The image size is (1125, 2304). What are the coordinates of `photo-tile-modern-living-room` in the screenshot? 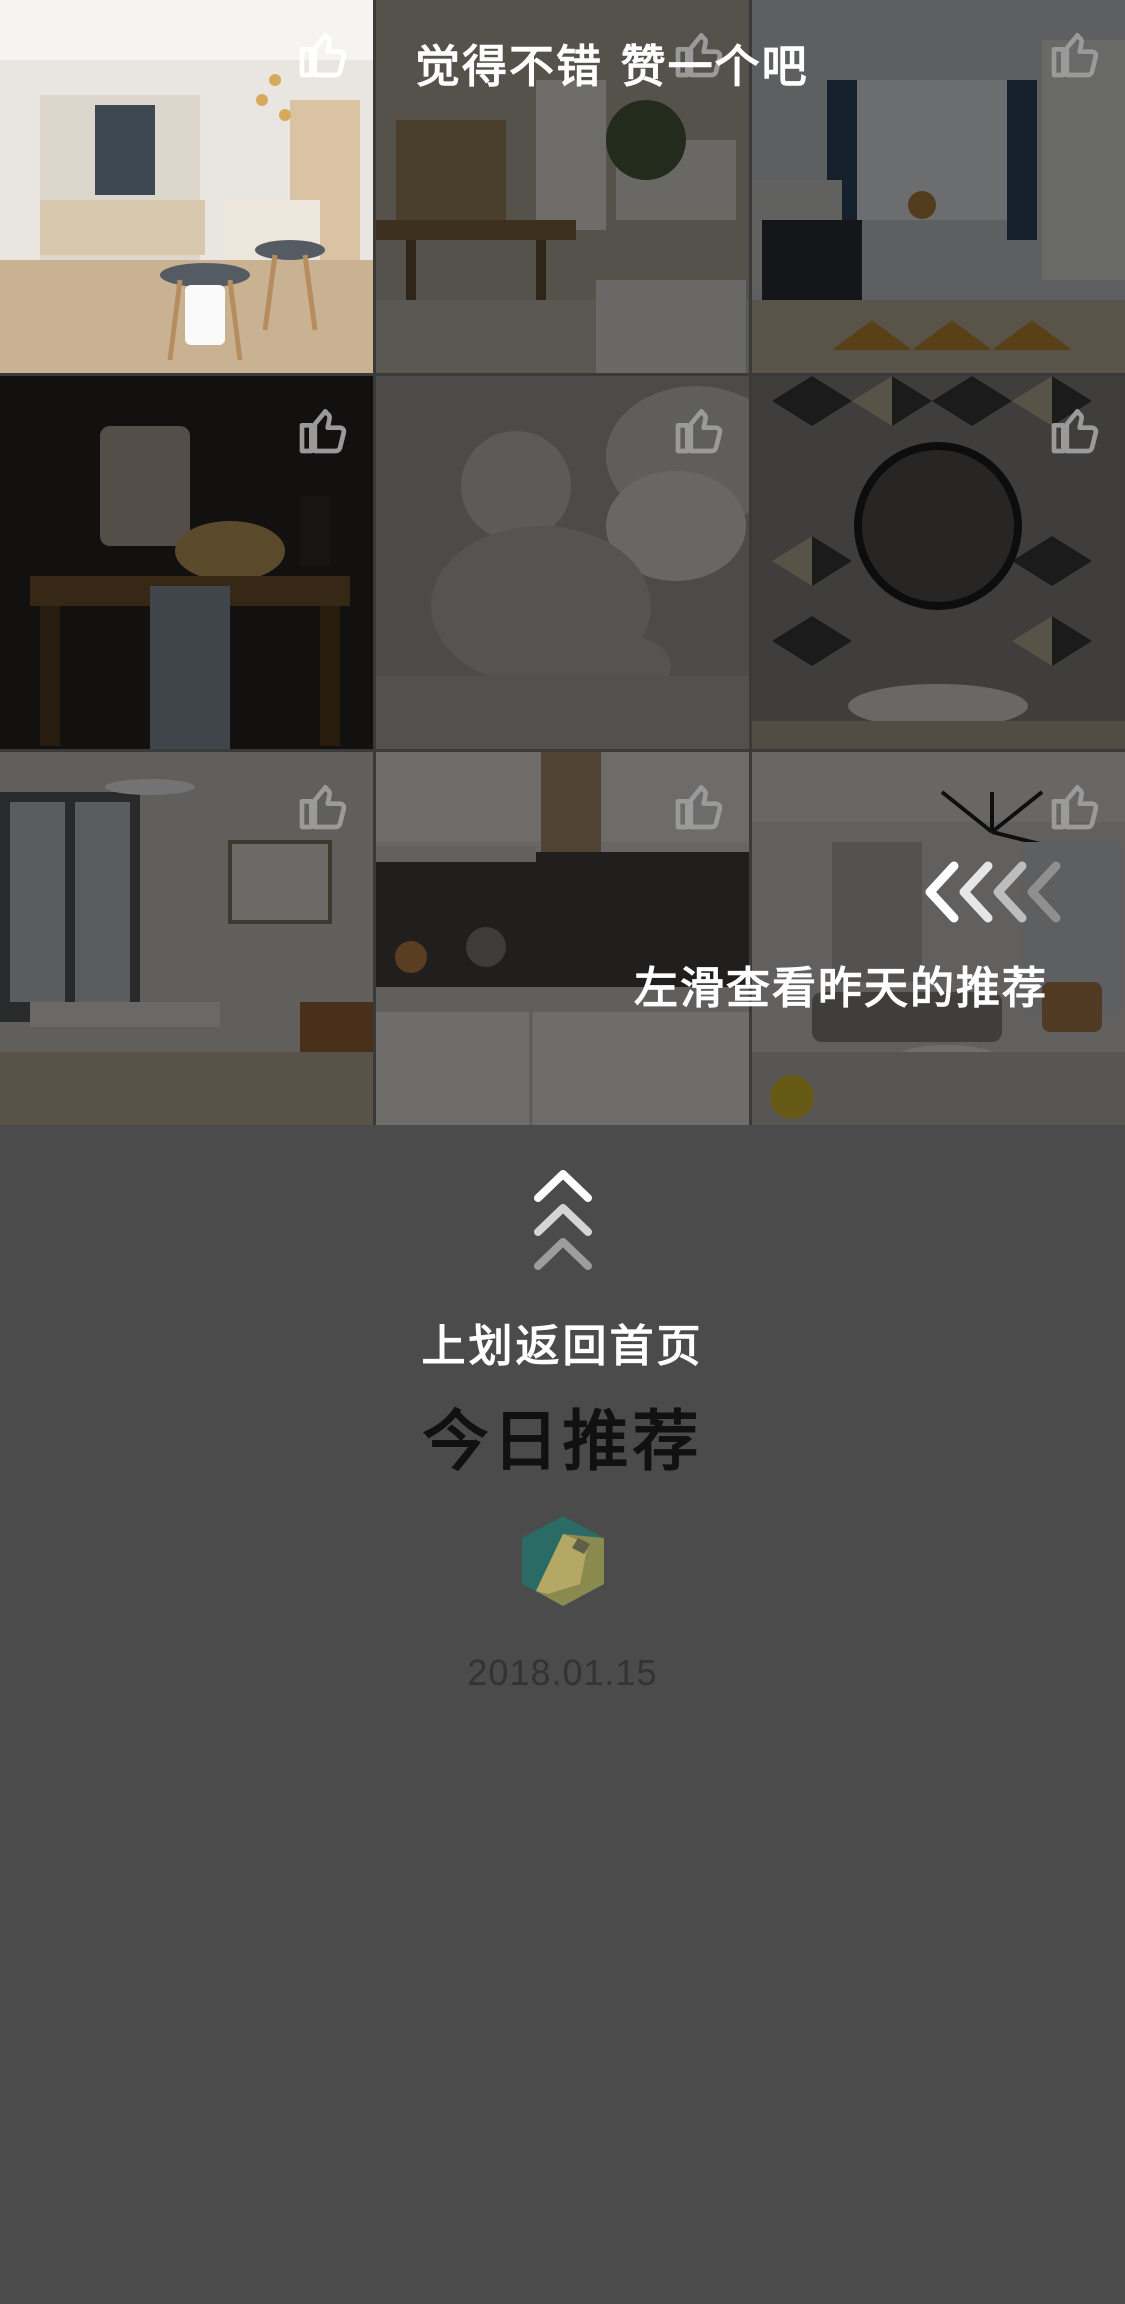 It's located at (938, 938).